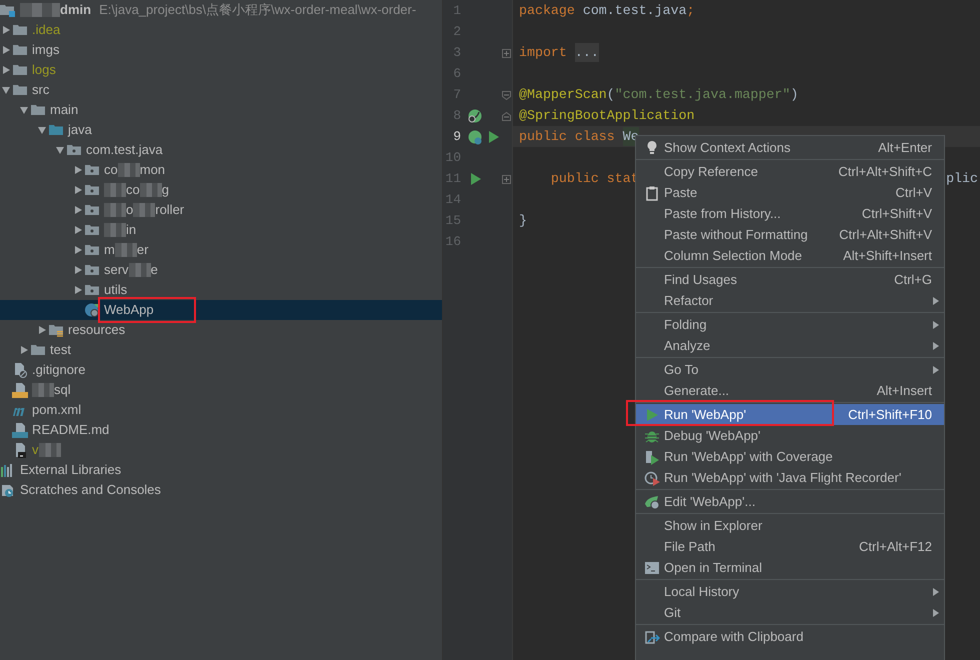 The width and height of the screenshot is (980, 660). What do you see at coordinates (221, 330) in the screenshot?
I see `tree-row-background: resources` at bounding box center [221, 330].